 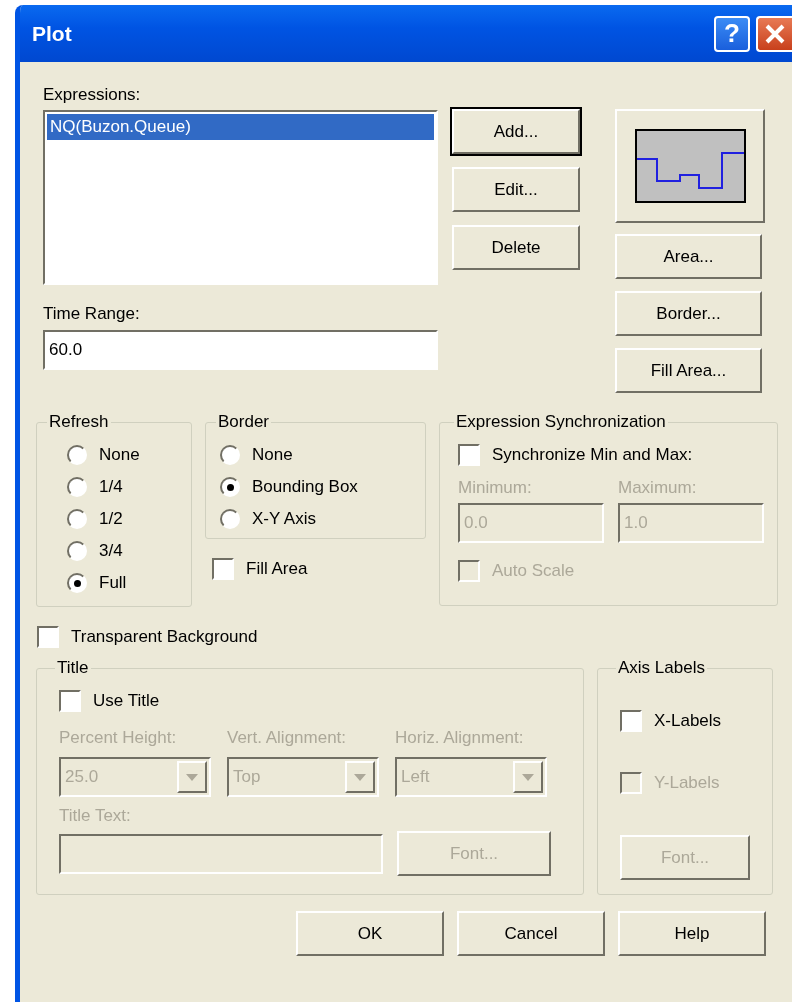 I want to click on field-label: Minimum:, so click(x=495, y=488).